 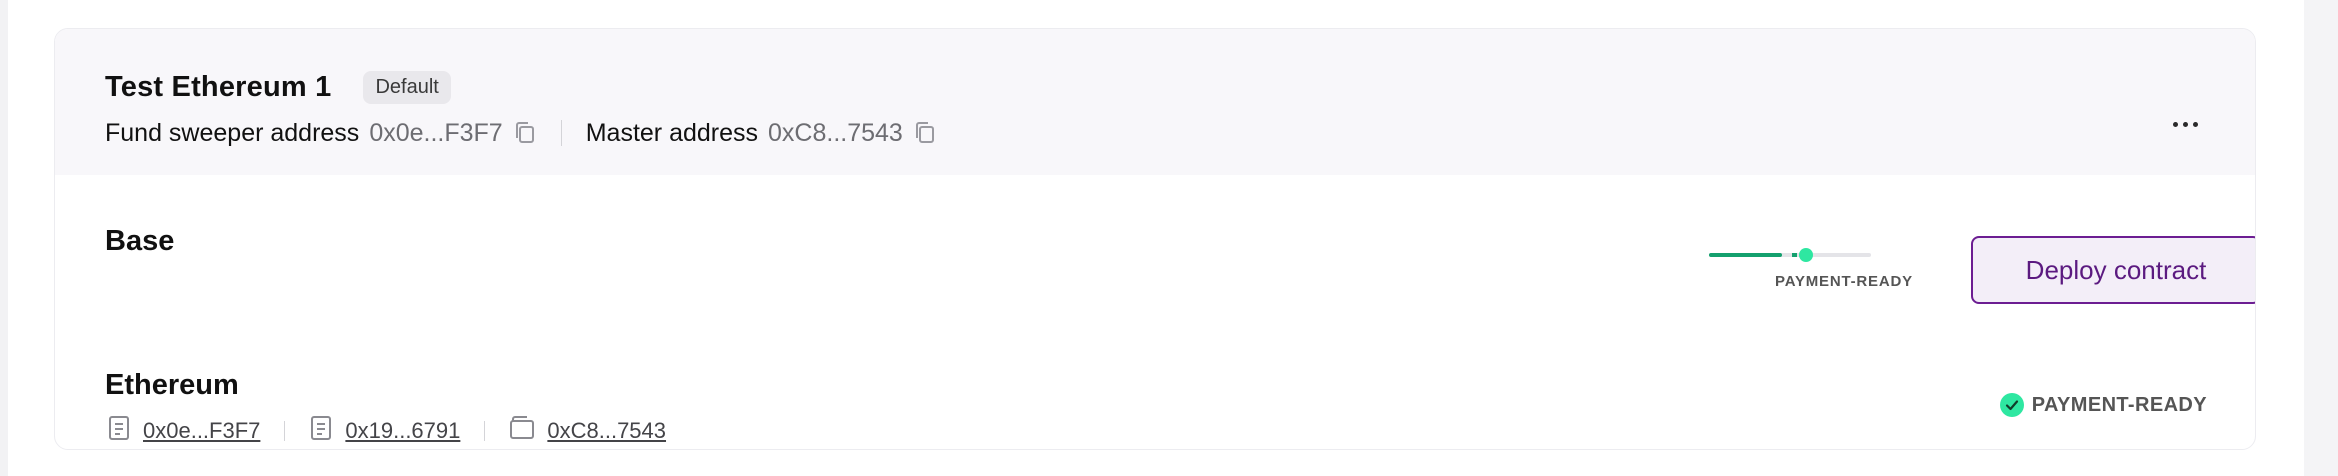 I want to click on network-title-base: Base, so click(x=140, y=241).